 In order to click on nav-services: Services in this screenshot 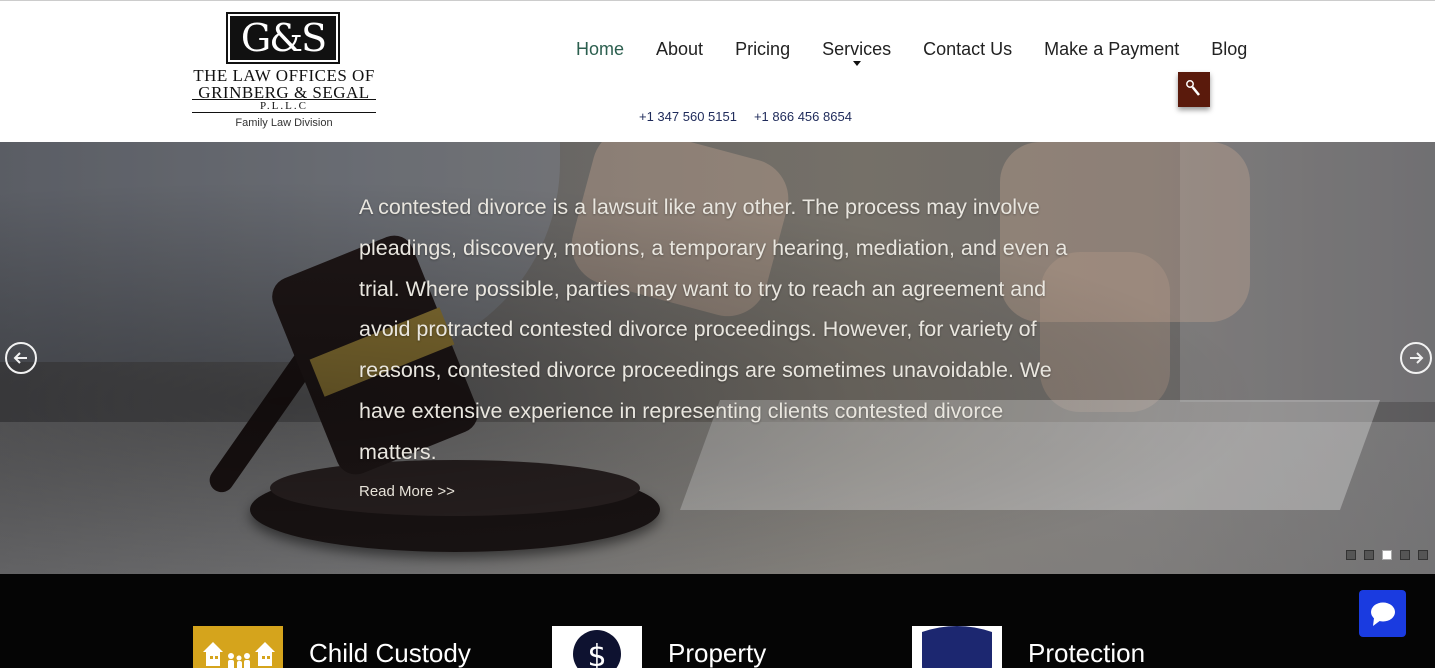, I will do `click(857, 52)`.